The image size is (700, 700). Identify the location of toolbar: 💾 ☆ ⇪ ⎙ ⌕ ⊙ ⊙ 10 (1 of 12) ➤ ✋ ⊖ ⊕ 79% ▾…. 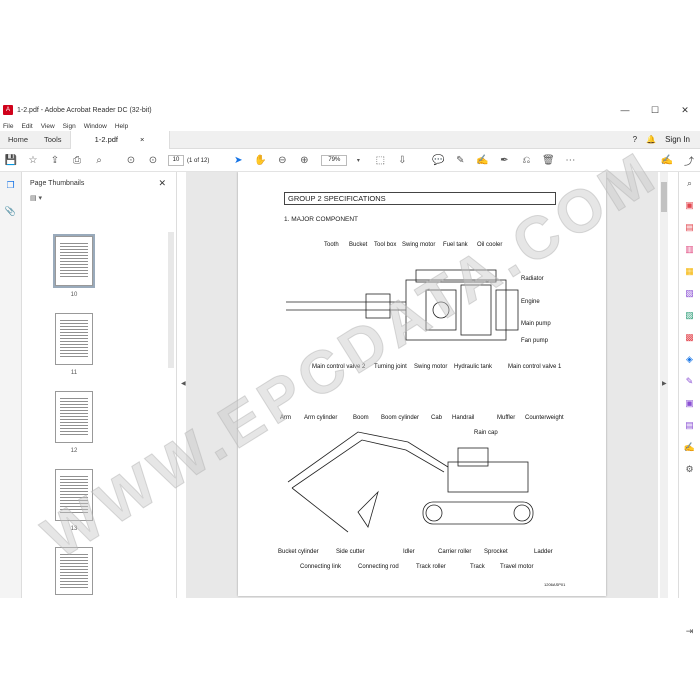
(350, 161).